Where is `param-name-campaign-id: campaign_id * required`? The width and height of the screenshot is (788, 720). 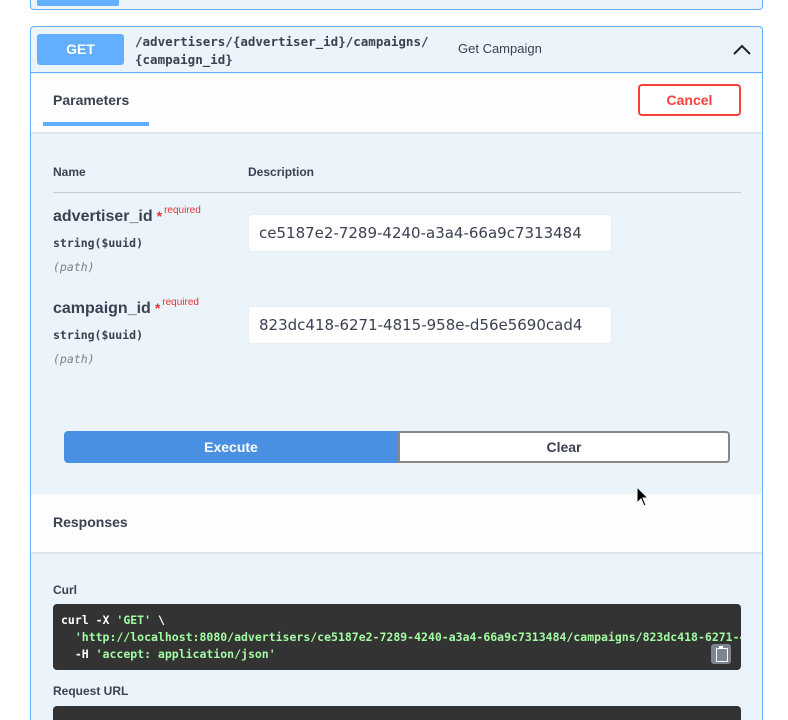 param-name-campaign-id: campaign_id * required is located at coordinates (126, 307).